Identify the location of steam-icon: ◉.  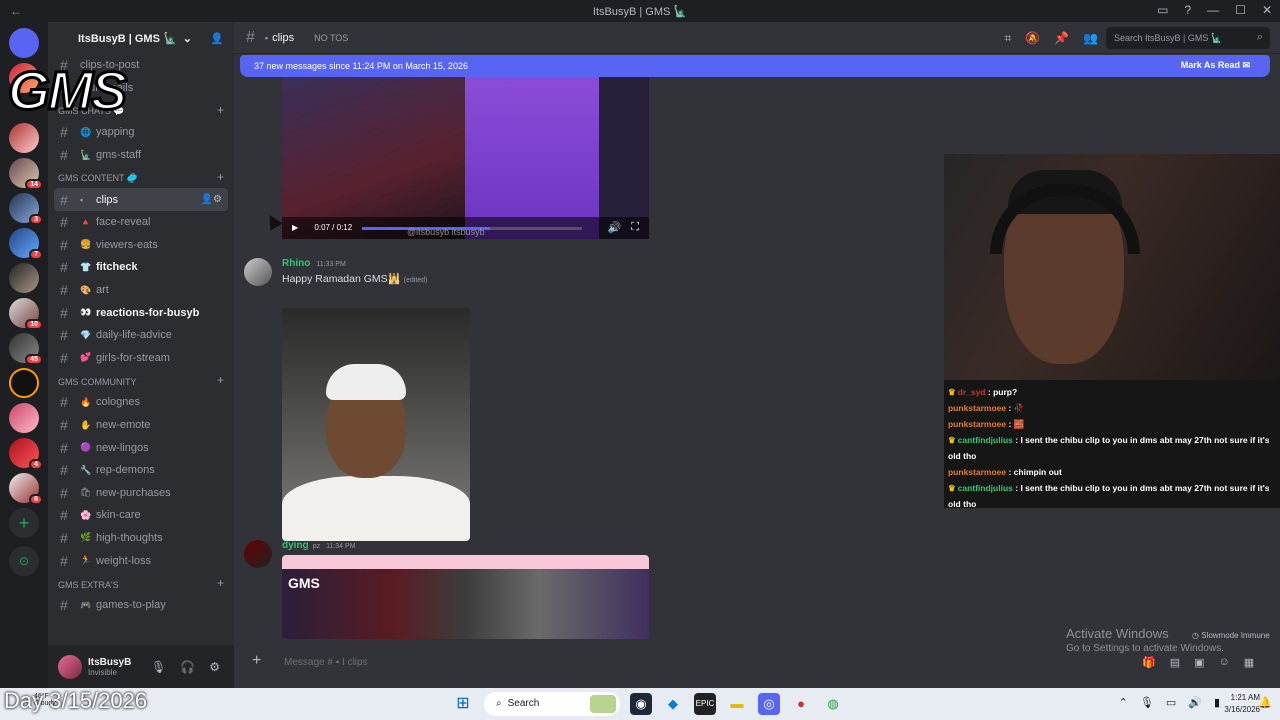
(641, 704).